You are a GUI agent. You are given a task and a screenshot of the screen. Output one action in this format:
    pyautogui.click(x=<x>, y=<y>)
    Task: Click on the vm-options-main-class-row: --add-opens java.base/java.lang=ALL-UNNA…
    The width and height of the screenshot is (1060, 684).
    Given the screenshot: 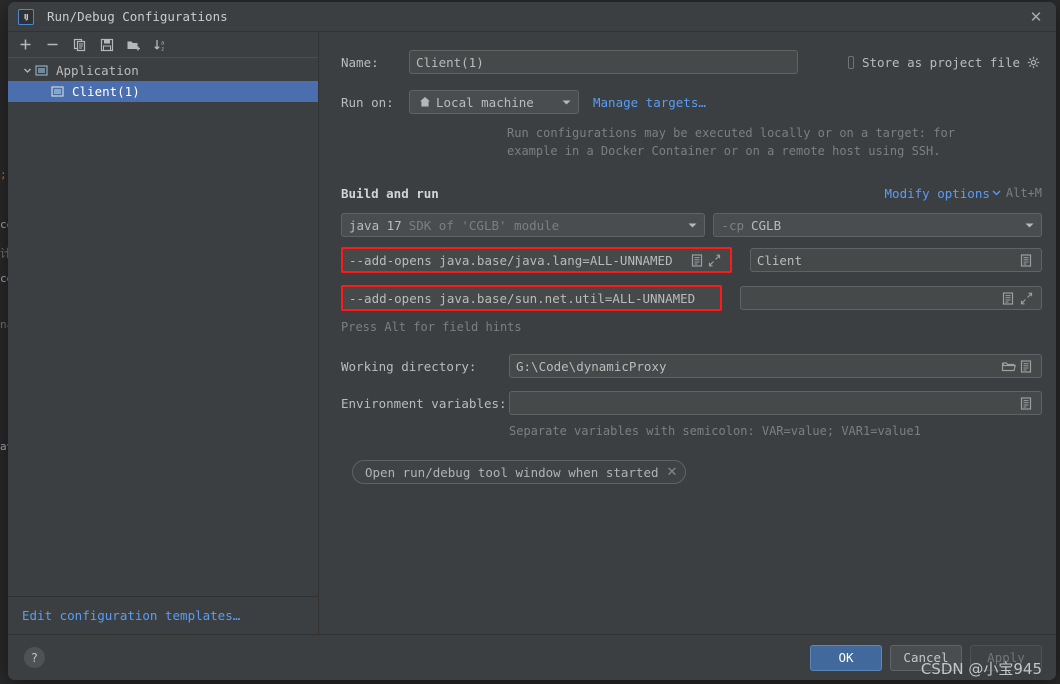 What is the action you would take?
    pyautogui.click(x=691, y=260)
    